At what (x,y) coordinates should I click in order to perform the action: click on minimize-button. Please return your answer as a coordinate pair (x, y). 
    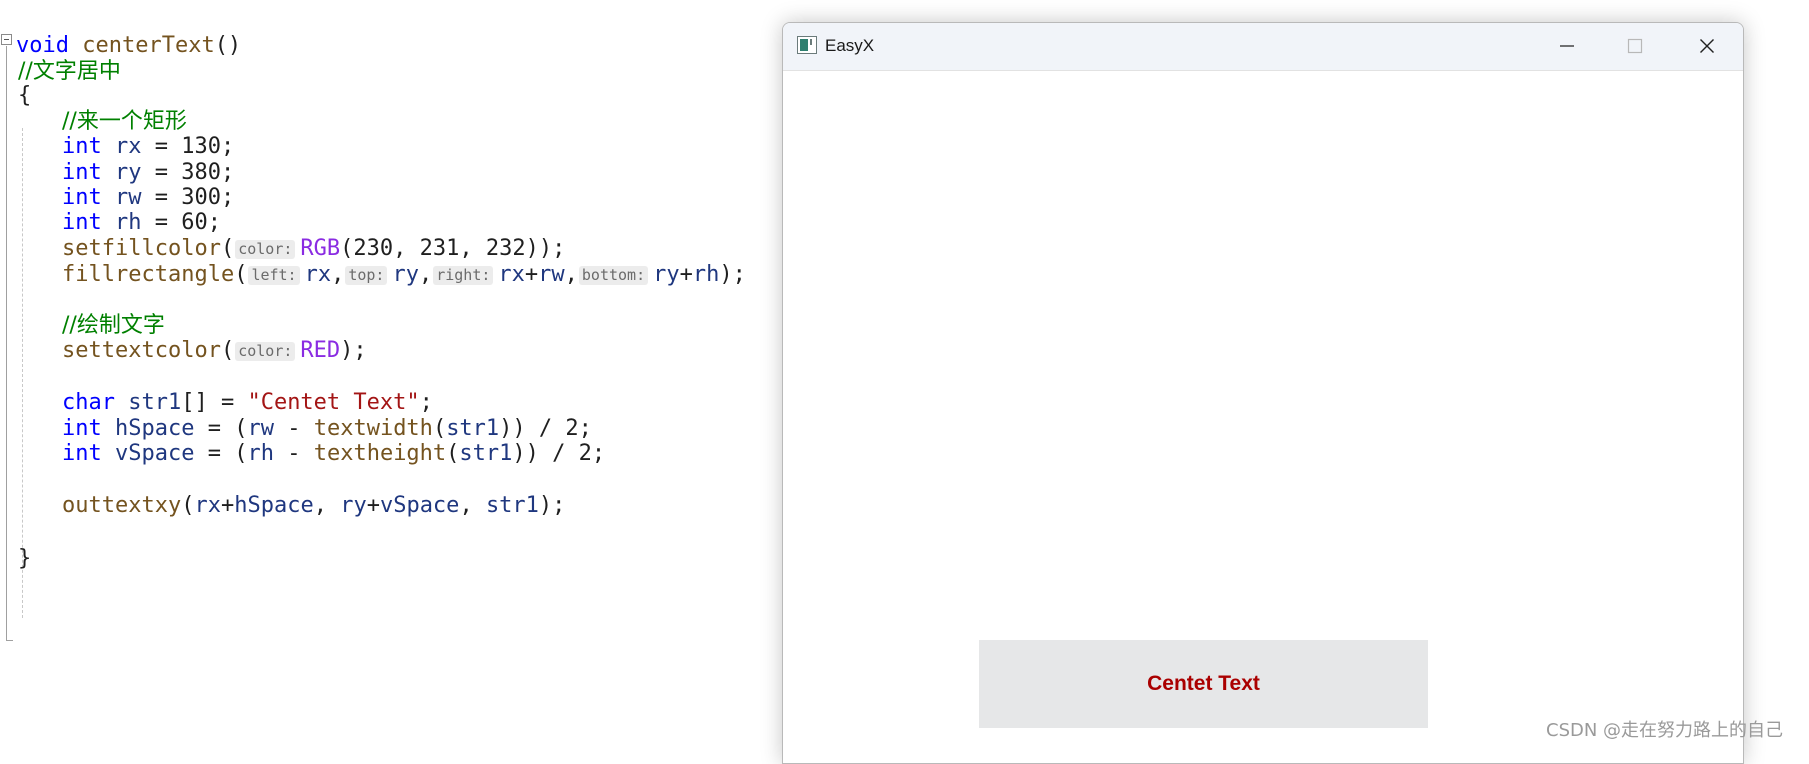
    Looking at the image, I should click on (1567, 46).